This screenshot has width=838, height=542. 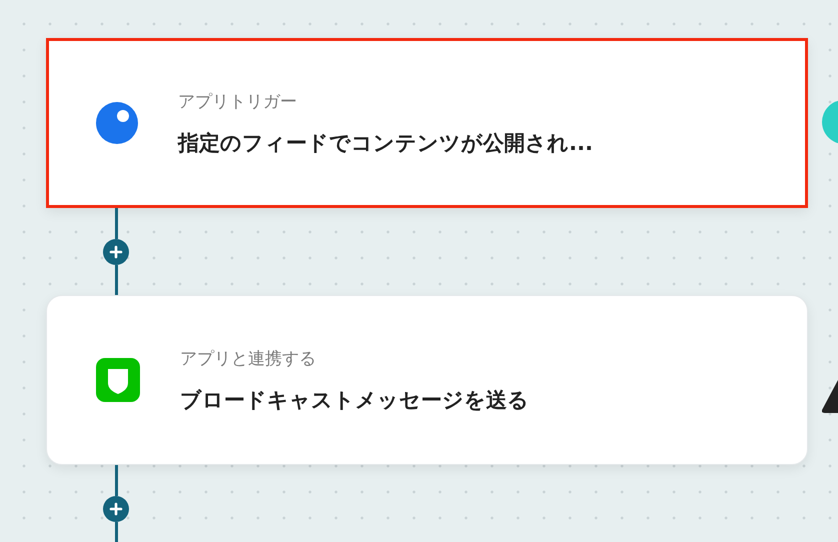 I want to click on step-label: アプリと連携する, so click(x=248, y=359).